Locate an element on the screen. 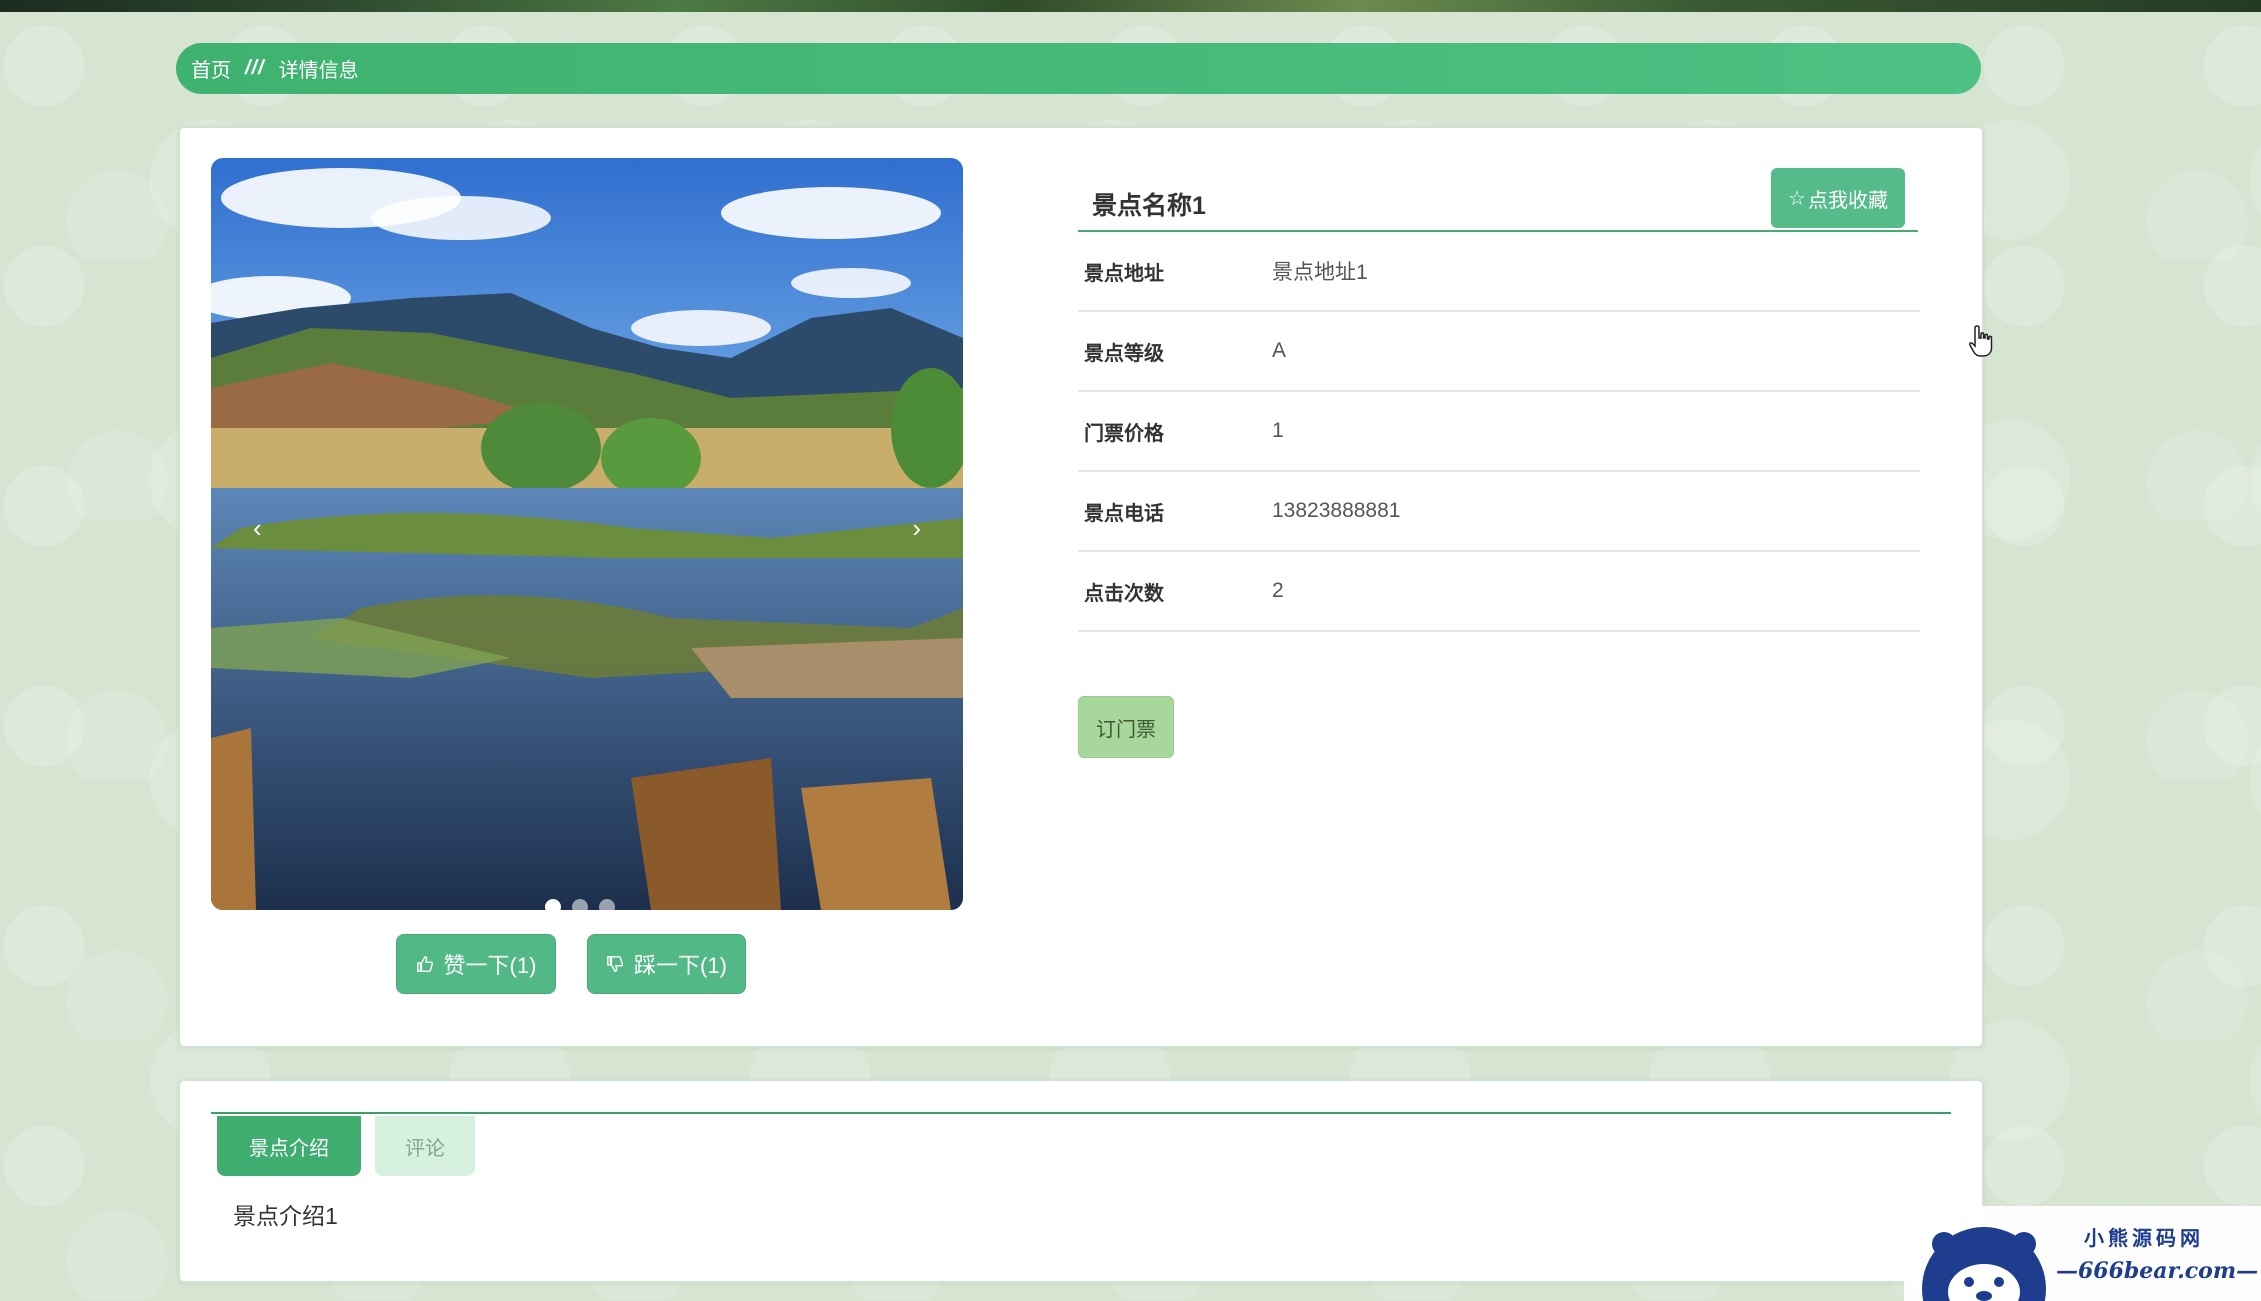 The width and height of the screenshot is (2261, 1301). favorite-label: 点我收藏 is located at coordinates (1847, 200).